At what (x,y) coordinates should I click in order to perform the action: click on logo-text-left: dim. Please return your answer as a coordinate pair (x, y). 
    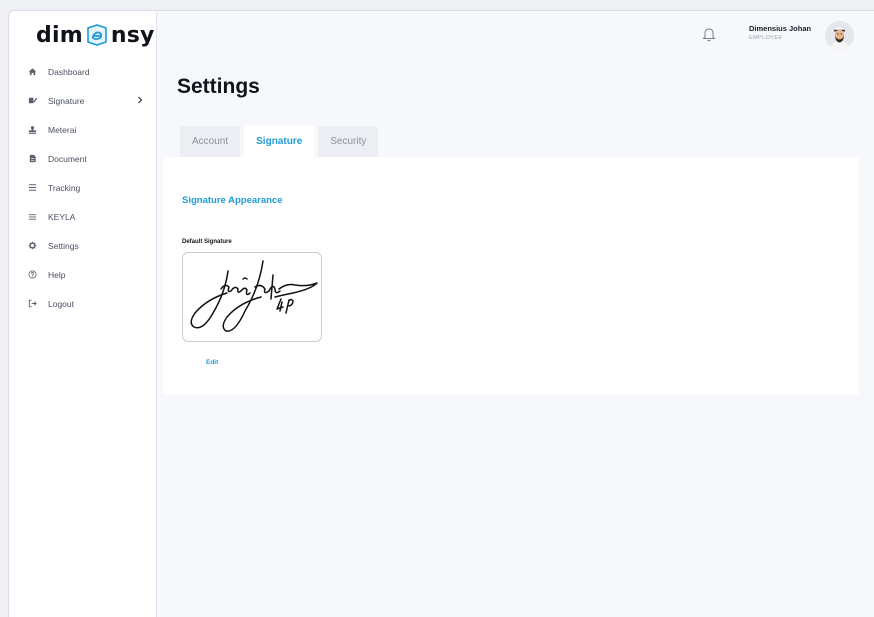
    Looking at the image, I should click on (59, 35).